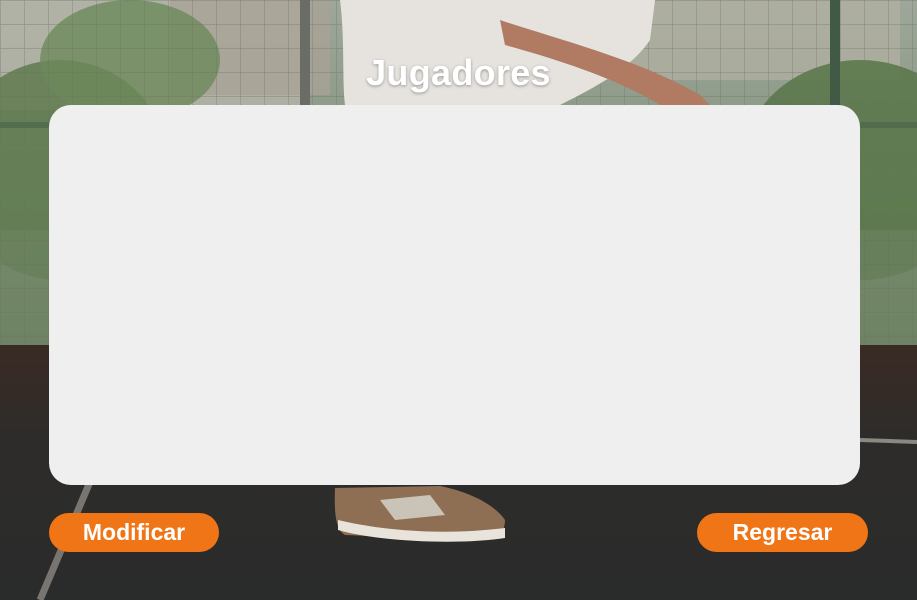  Describe the element at coordinates (782, 532) in the screenshot. I see `back-button: Regresar` at that location.